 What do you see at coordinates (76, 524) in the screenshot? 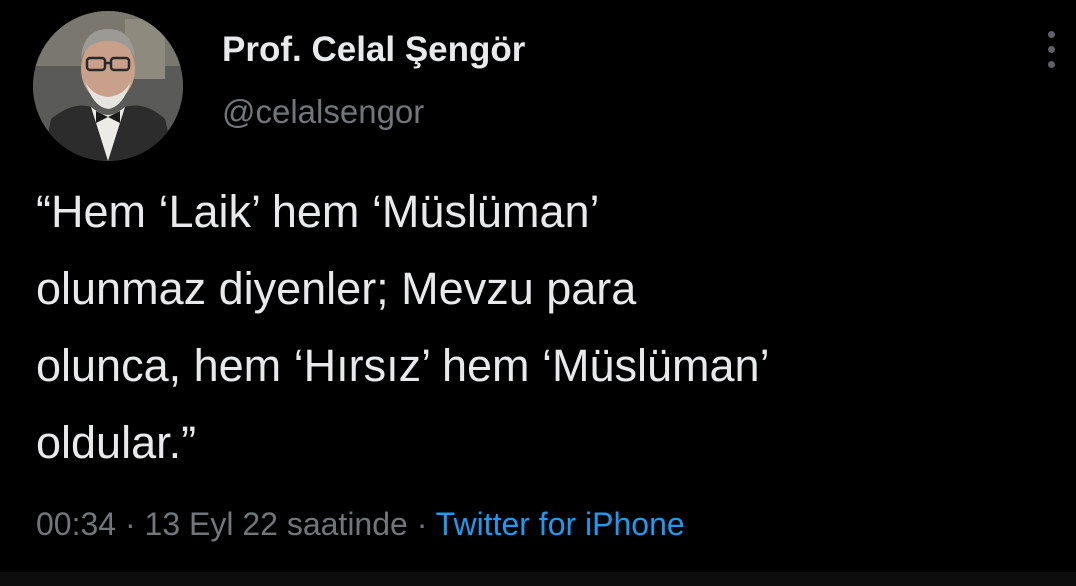
I see `tweet-time: 00:34` at bounding box center [76, 524].